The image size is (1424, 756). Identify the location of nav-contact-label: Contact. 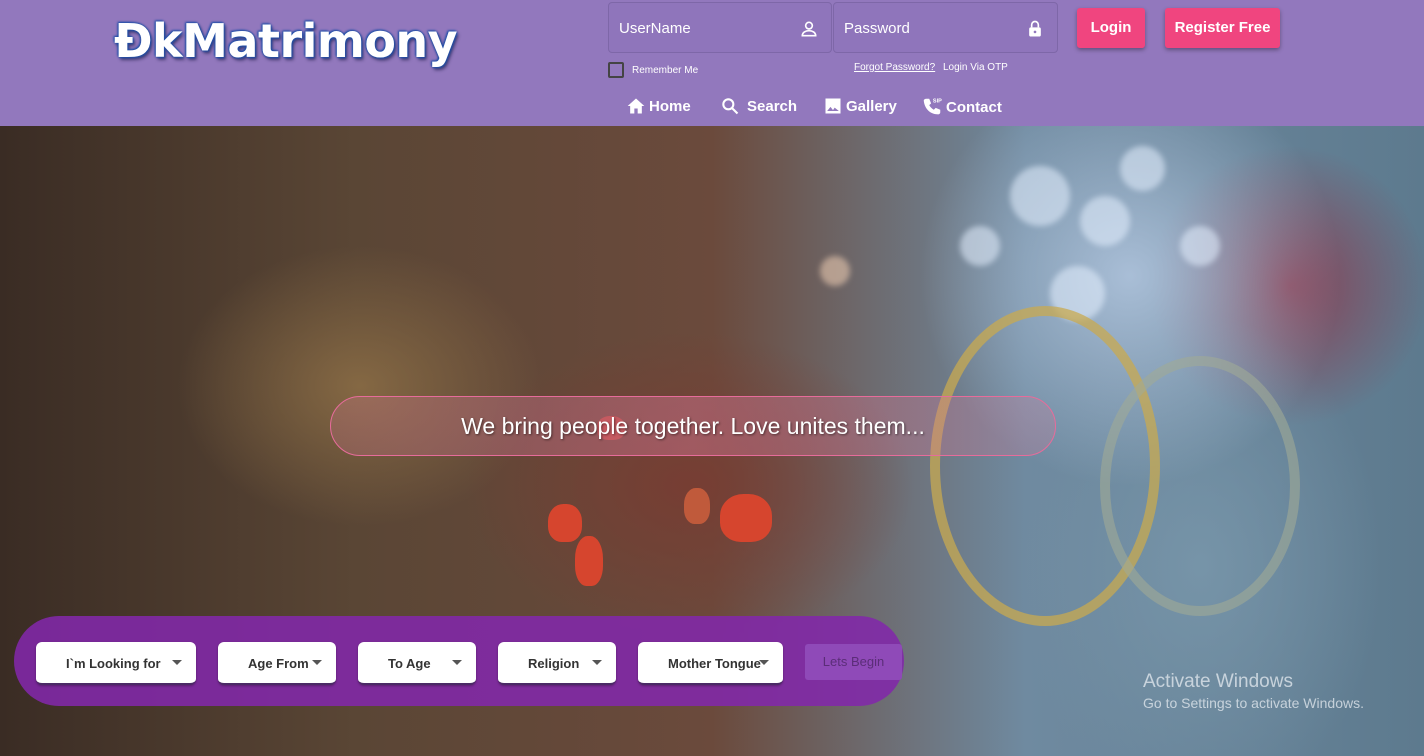
(974, 107).